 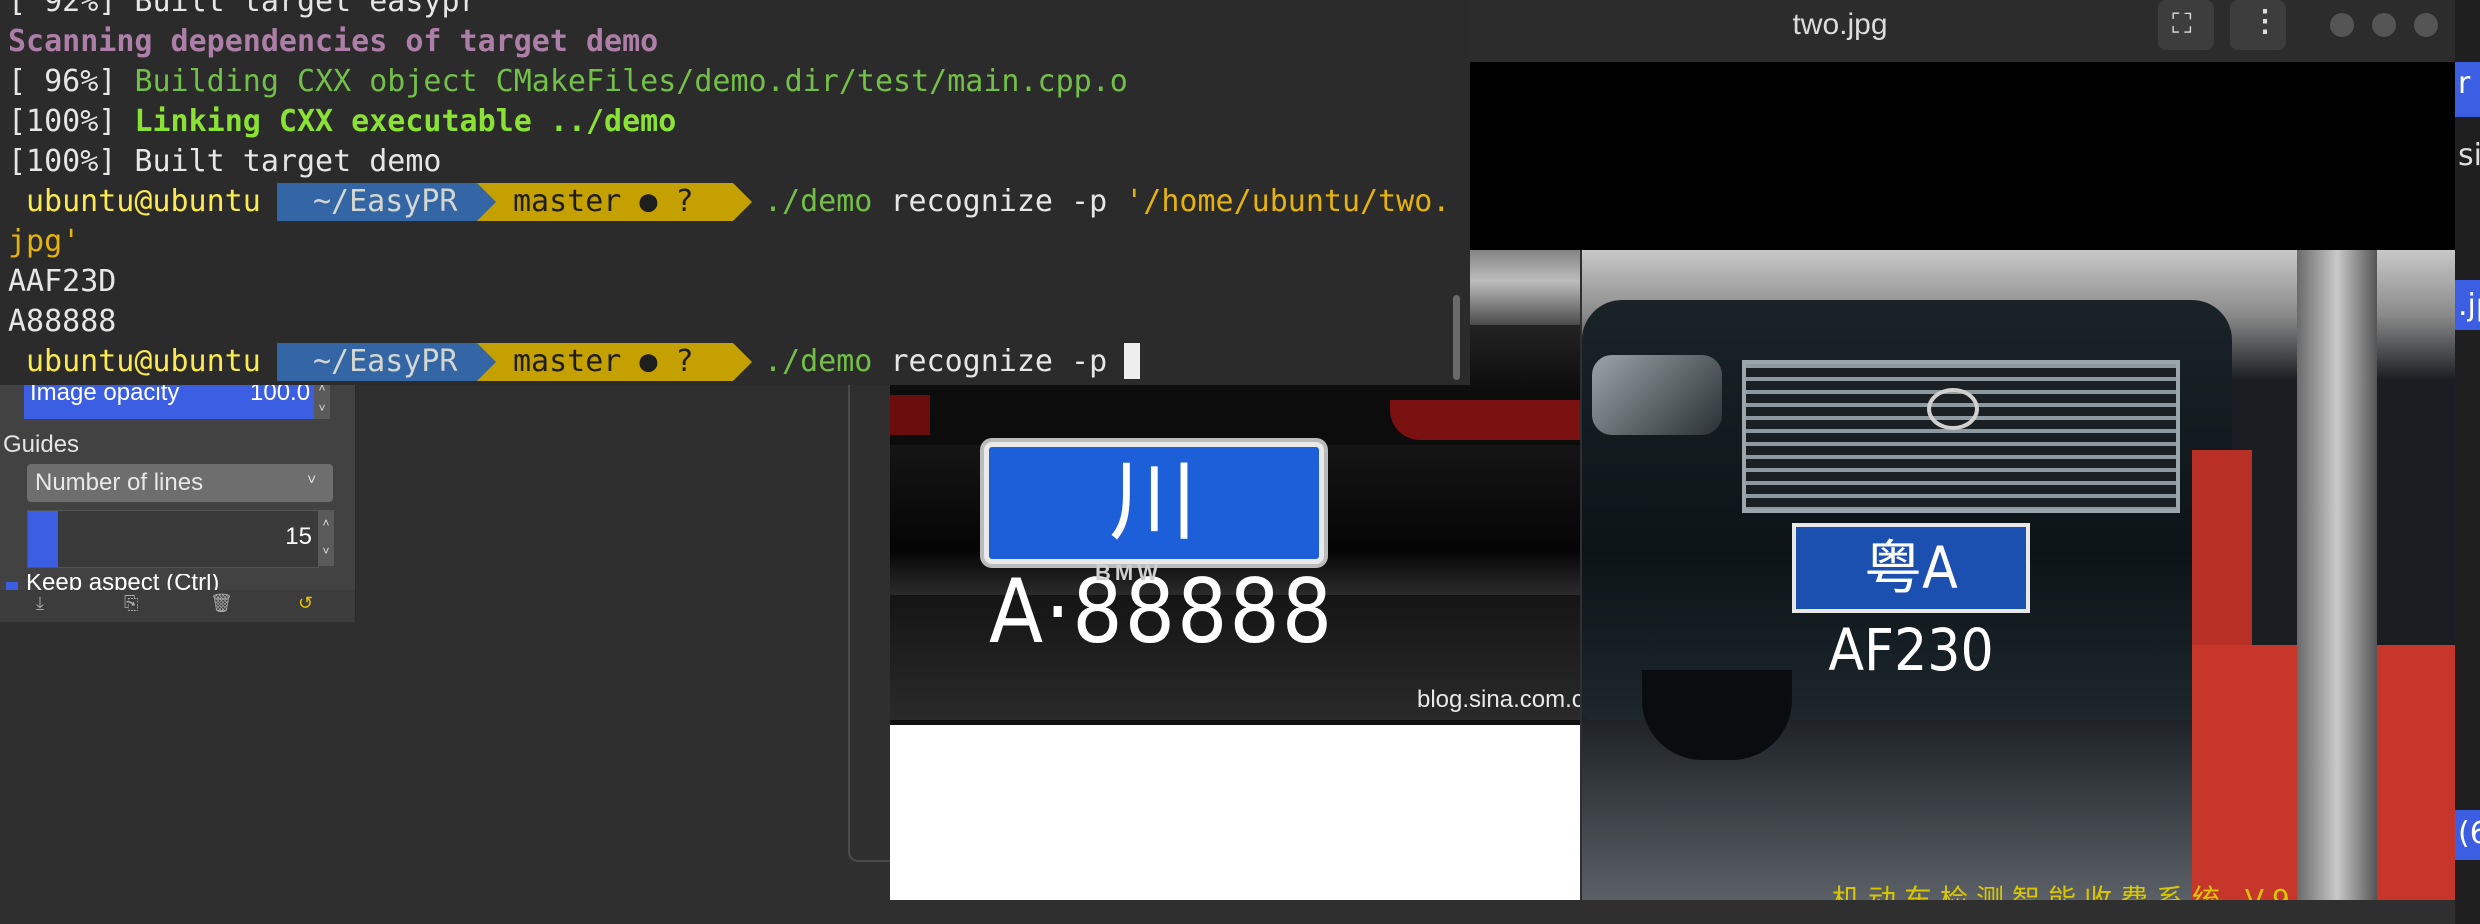 What do you see at coordinates (1657, 395) in the screenshot?
I see `headlight` at bounding box center [1657, 395].